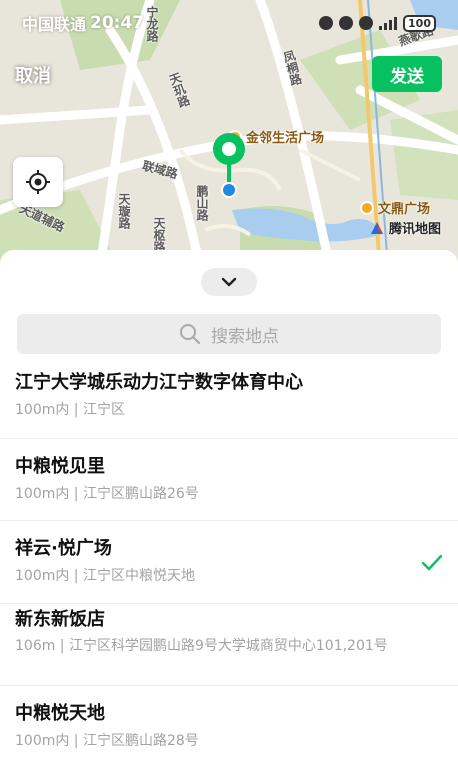 The height and width of the screenshot is (770, 458). I want to click on gps-status-icon, so click(366, 23).